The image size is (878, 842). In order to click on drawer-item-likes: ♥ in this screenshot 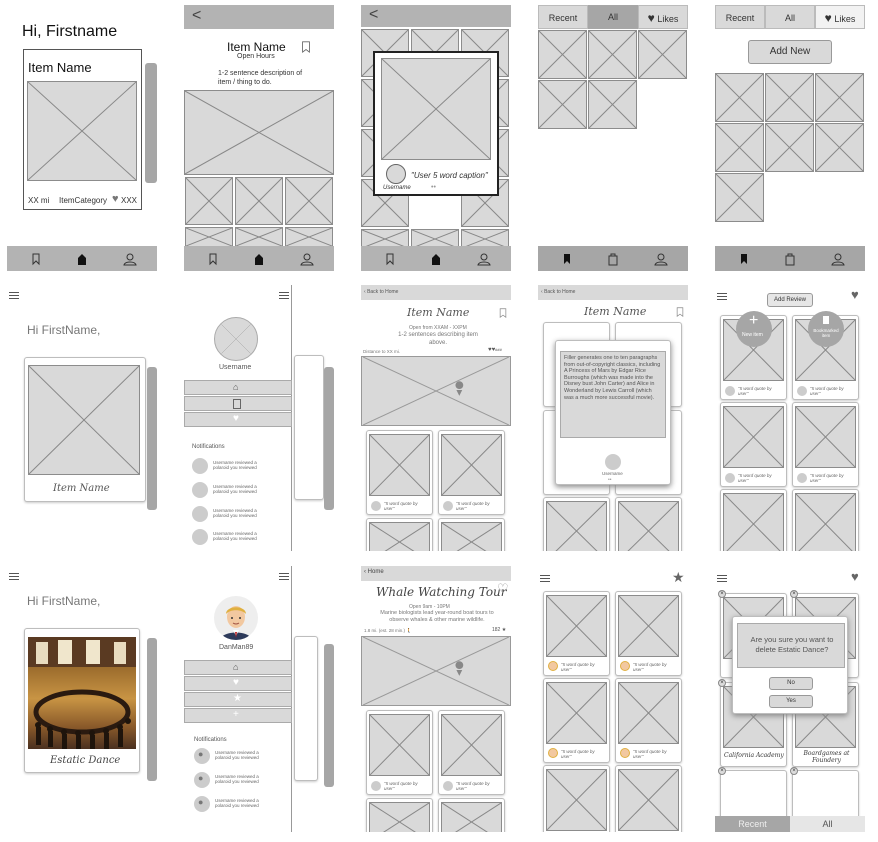, I will do `click(238, 419)`.